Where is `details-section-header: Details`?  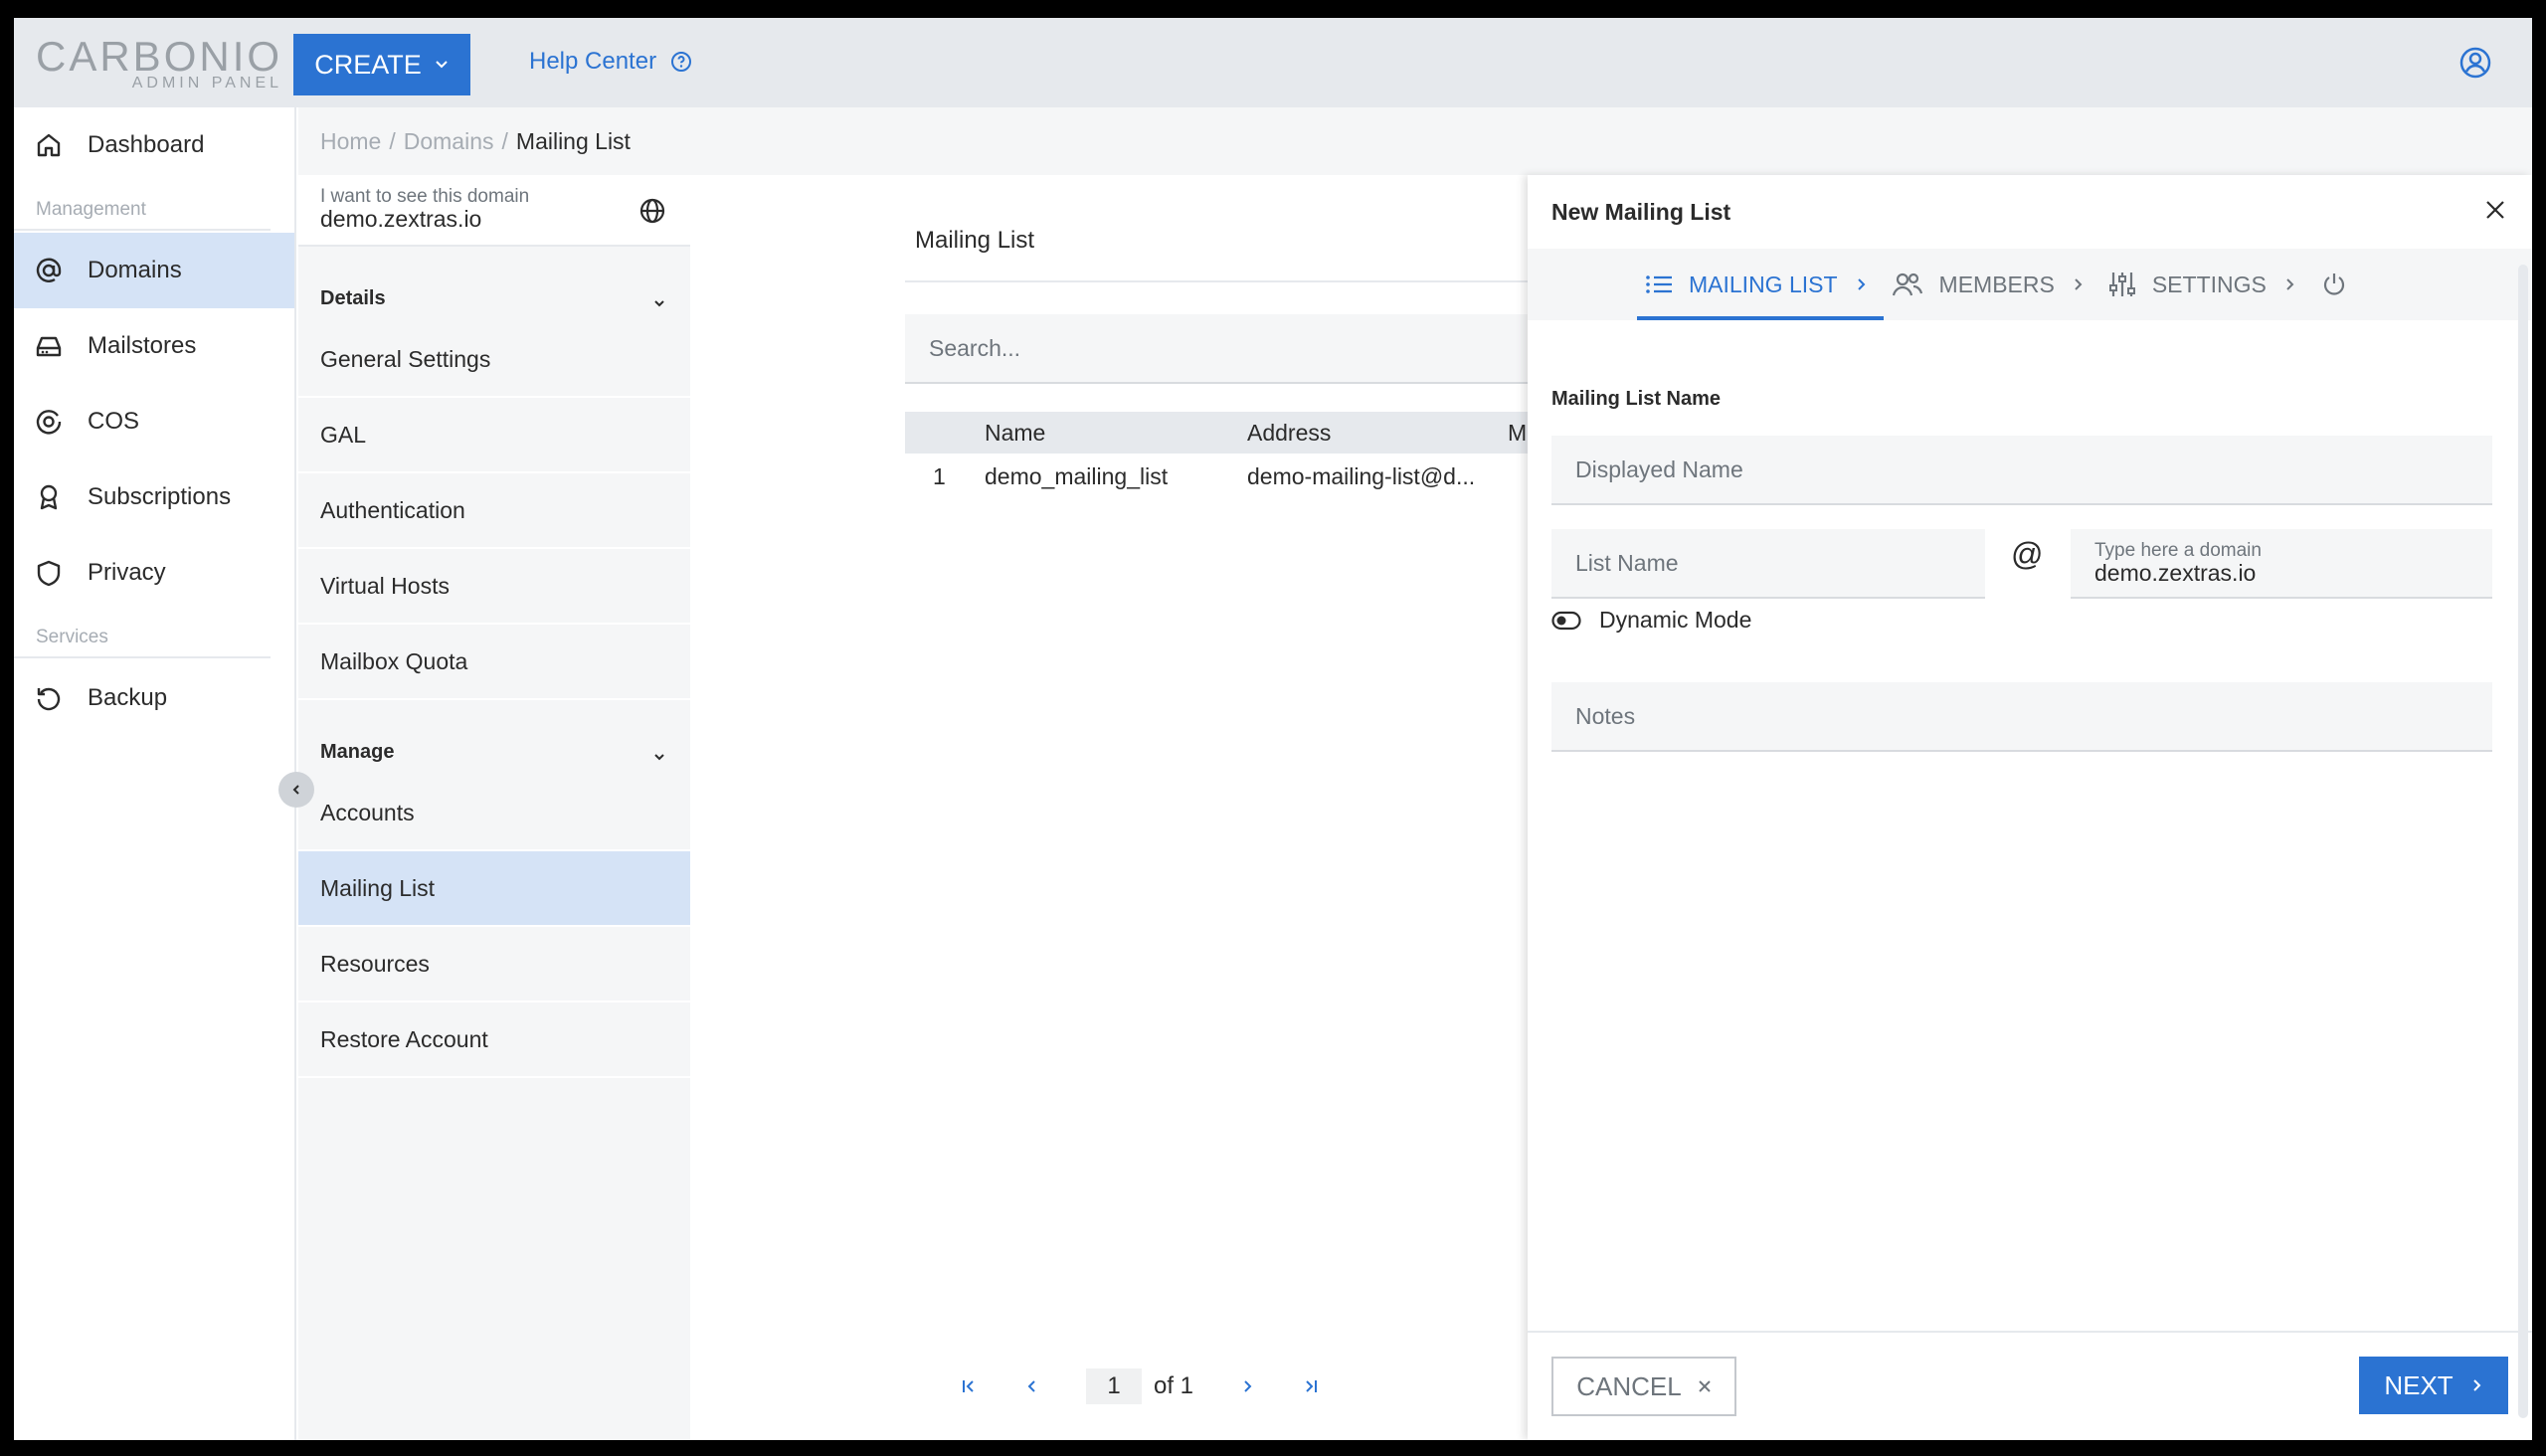 details-section-header: Details is located at coordinates (494, 284).